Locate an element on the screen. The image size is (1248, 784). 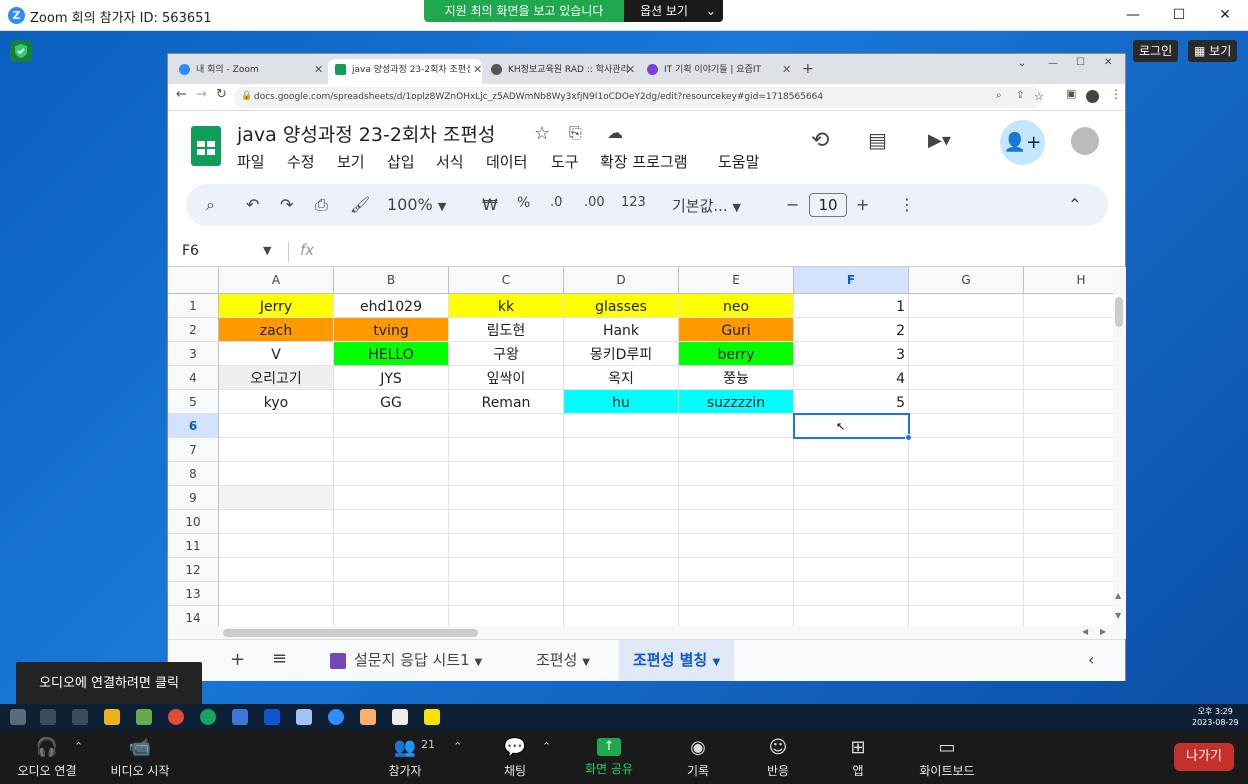
forward-icon: → is located at coordinates (201, 94).